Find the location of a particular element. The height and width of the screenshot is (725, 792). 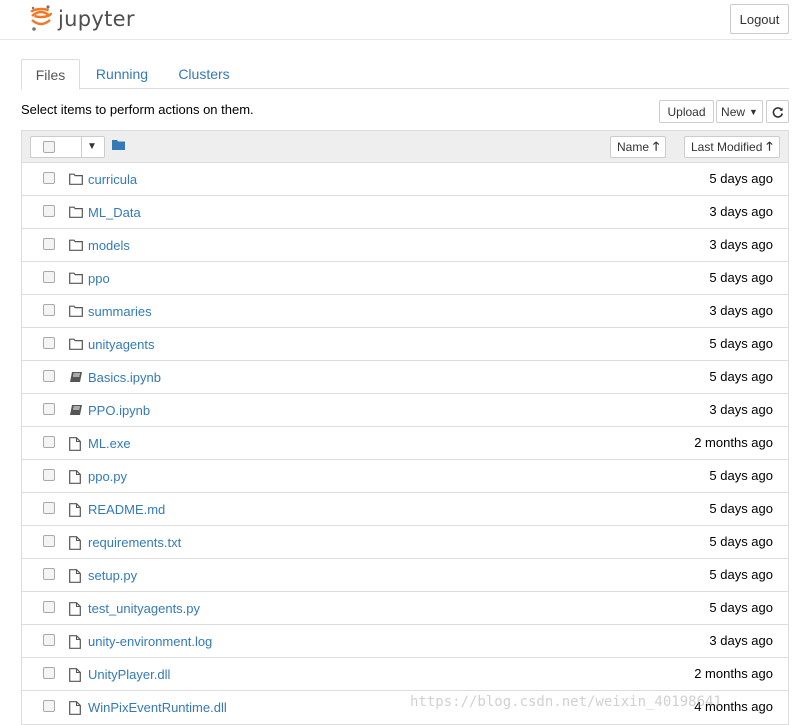

file-name-link: unity-environment.log is located at coordinates (150, 641).